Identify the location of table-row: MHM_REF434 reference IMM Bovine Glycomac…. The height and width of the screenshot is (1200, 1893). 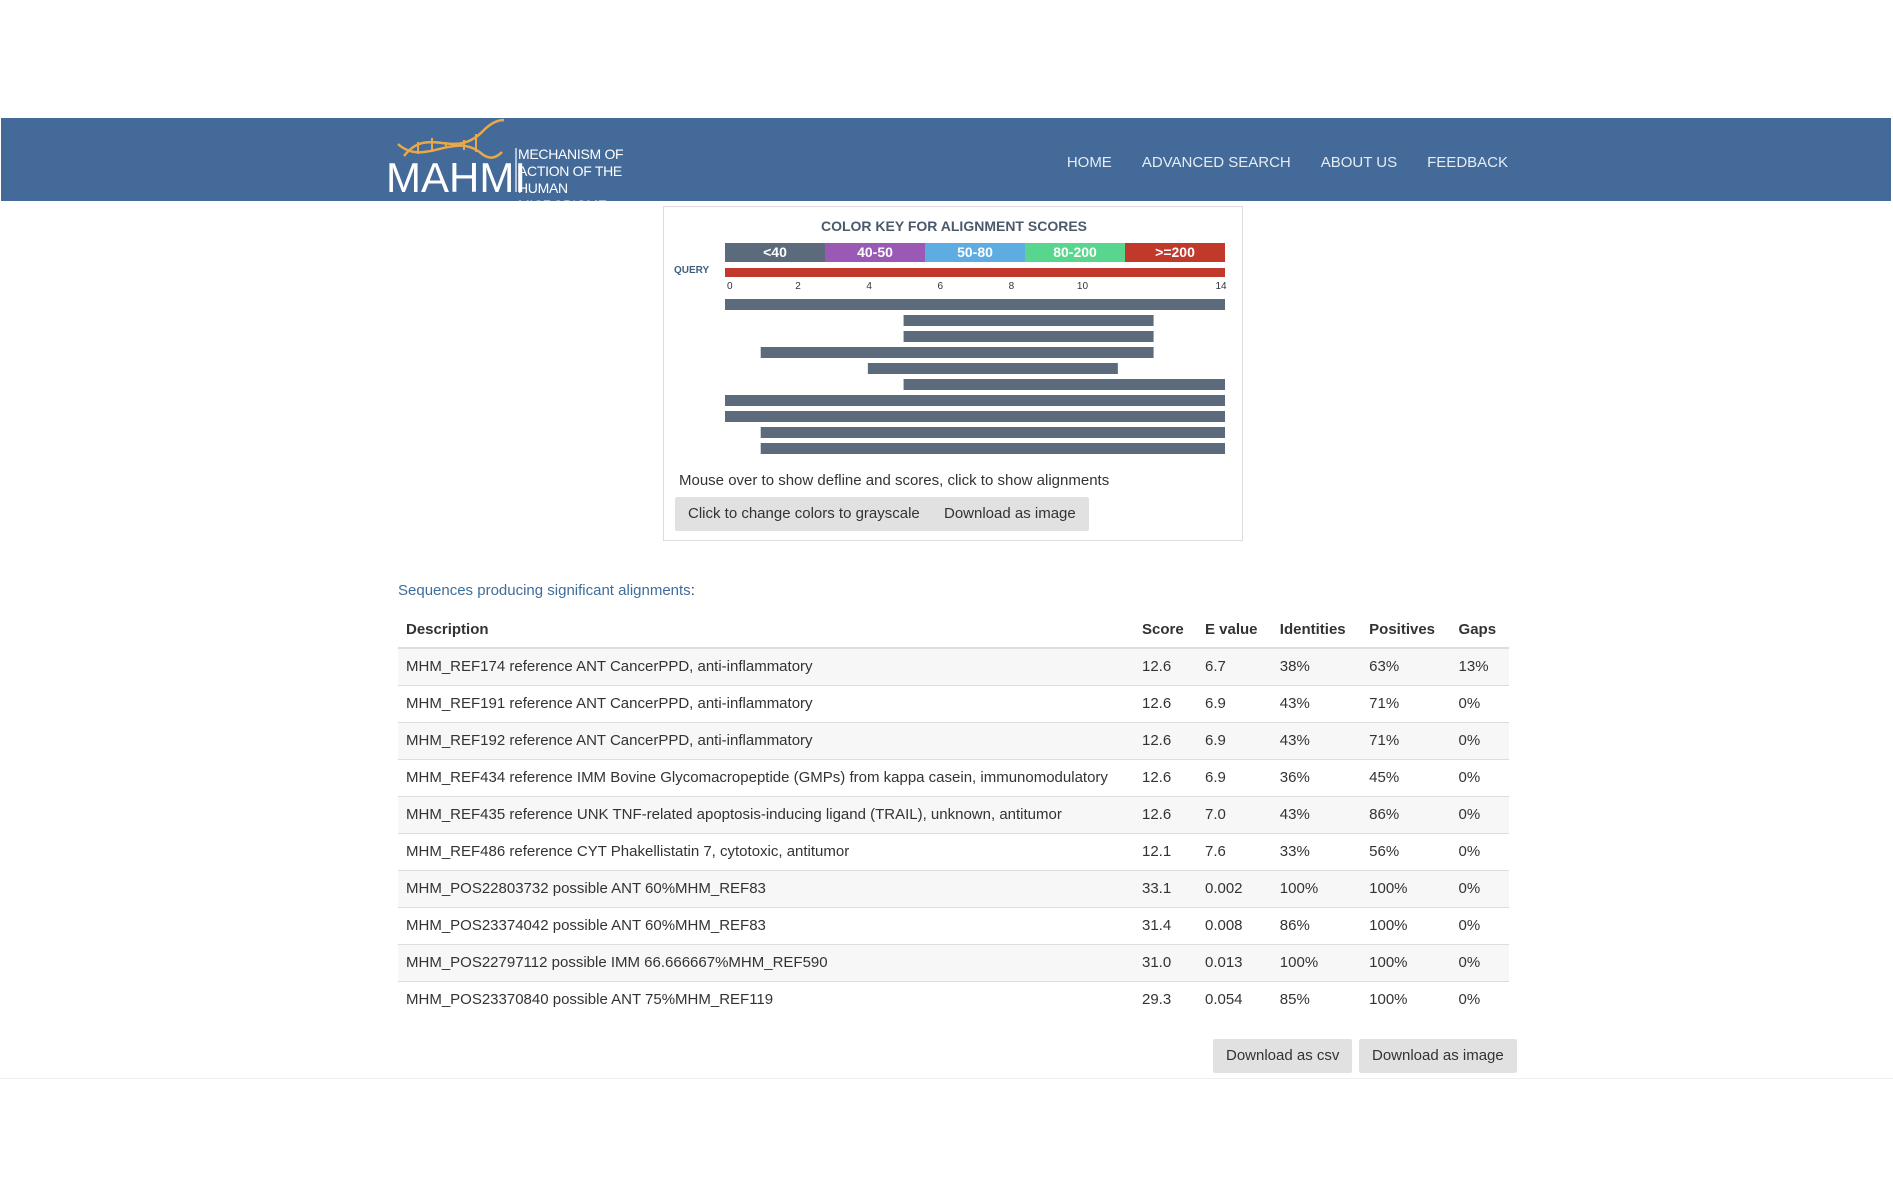
(953, 777).